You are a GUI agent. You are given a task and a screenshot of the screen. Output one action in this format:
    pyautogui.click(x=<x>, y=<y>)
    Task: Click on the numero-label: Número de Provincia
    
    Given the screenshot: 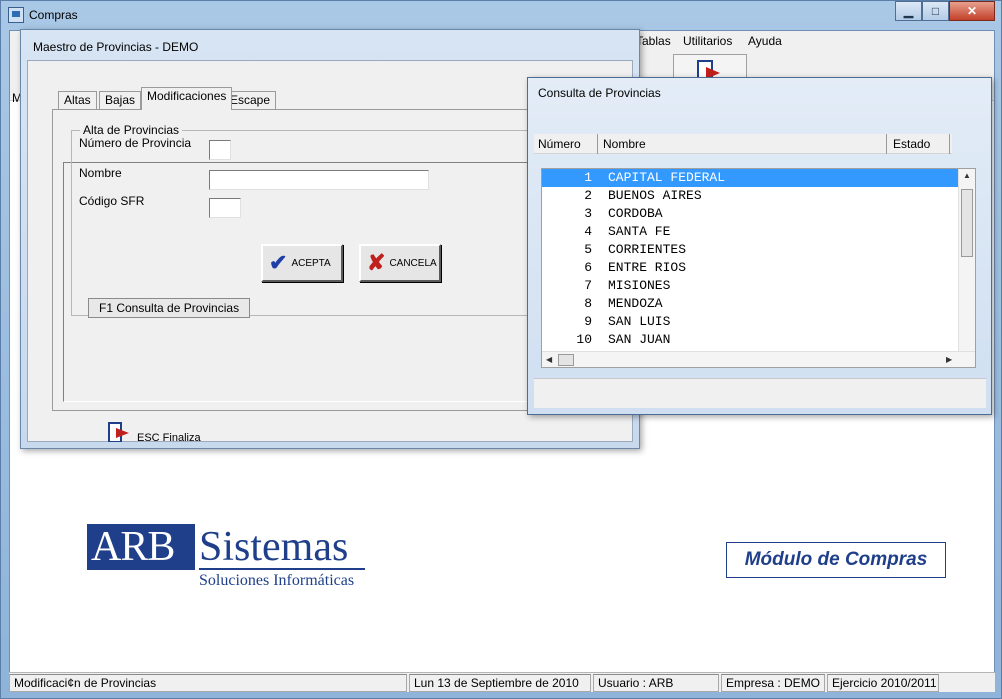 What is the action you would take?
    pyautogui.click(x=135, y=143)
    